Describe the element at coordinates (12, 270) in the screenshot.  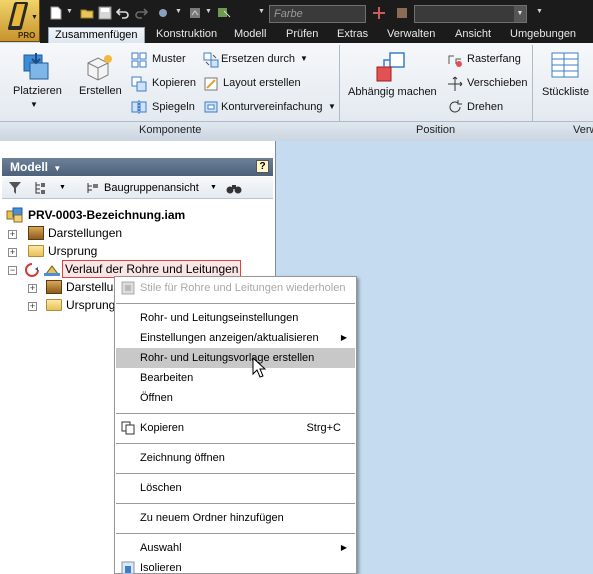
I see `collapse-icon: −` at that location.